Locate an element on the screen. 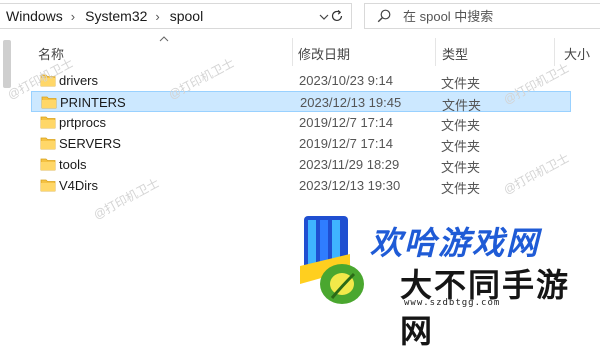 The image size is (600, 352). list-item-prtprocs: prtprocs 2019/12/7 17:14 文件夹 is located at coordinates (301, 122).